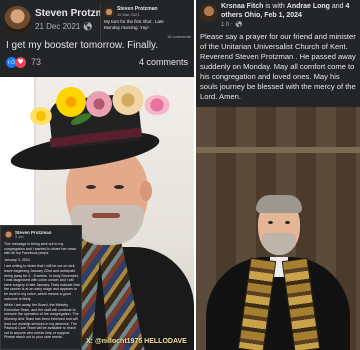  Describe the element at coordinates (17, 259) in the screenshot. I see `note-paragraph: January 3, 2024` at that location.